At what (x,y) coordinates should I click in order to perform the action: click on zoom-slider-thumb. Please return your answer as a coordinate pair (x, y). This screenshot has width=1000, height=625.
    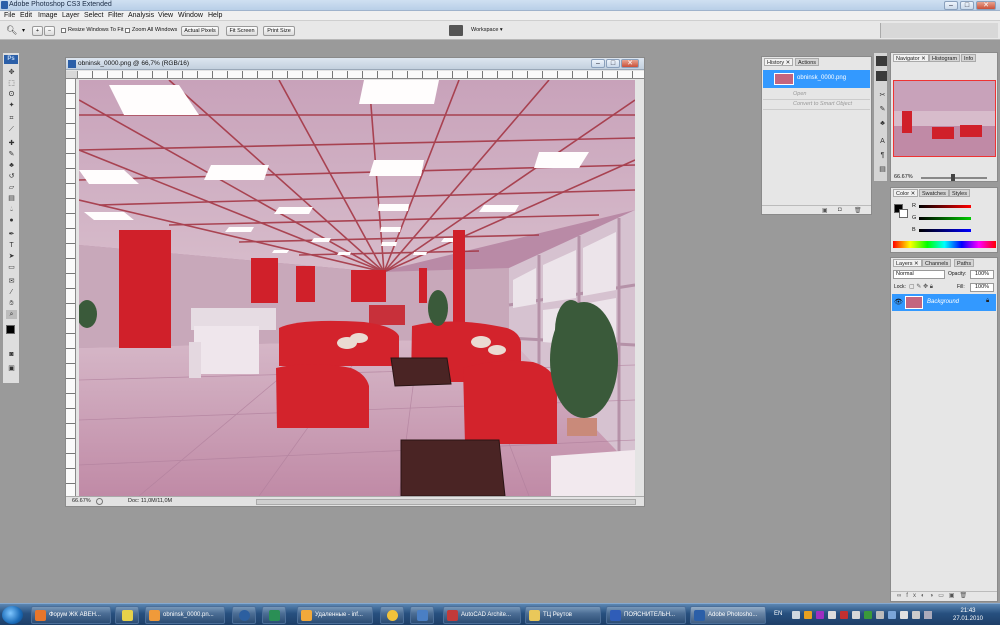
    Looking at the image, I should click on (953, 177).